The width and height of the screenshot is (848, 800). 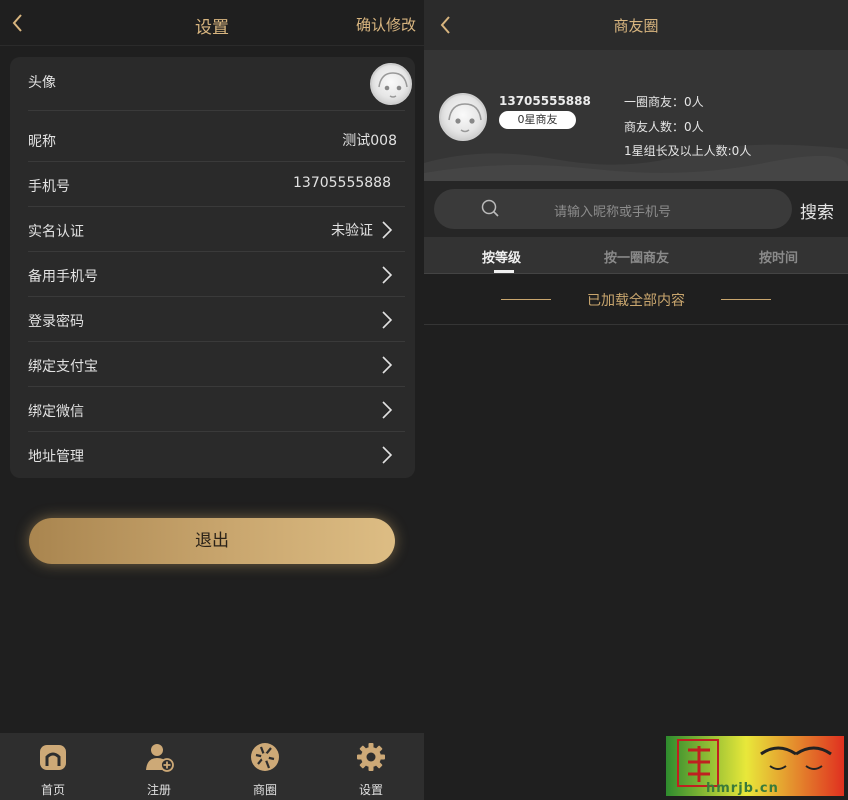 What do you see at coordinates (755, 766) in the screenshot?
I see `watermark-logo: hmrjb.cn` at bounding box center [755, 766].